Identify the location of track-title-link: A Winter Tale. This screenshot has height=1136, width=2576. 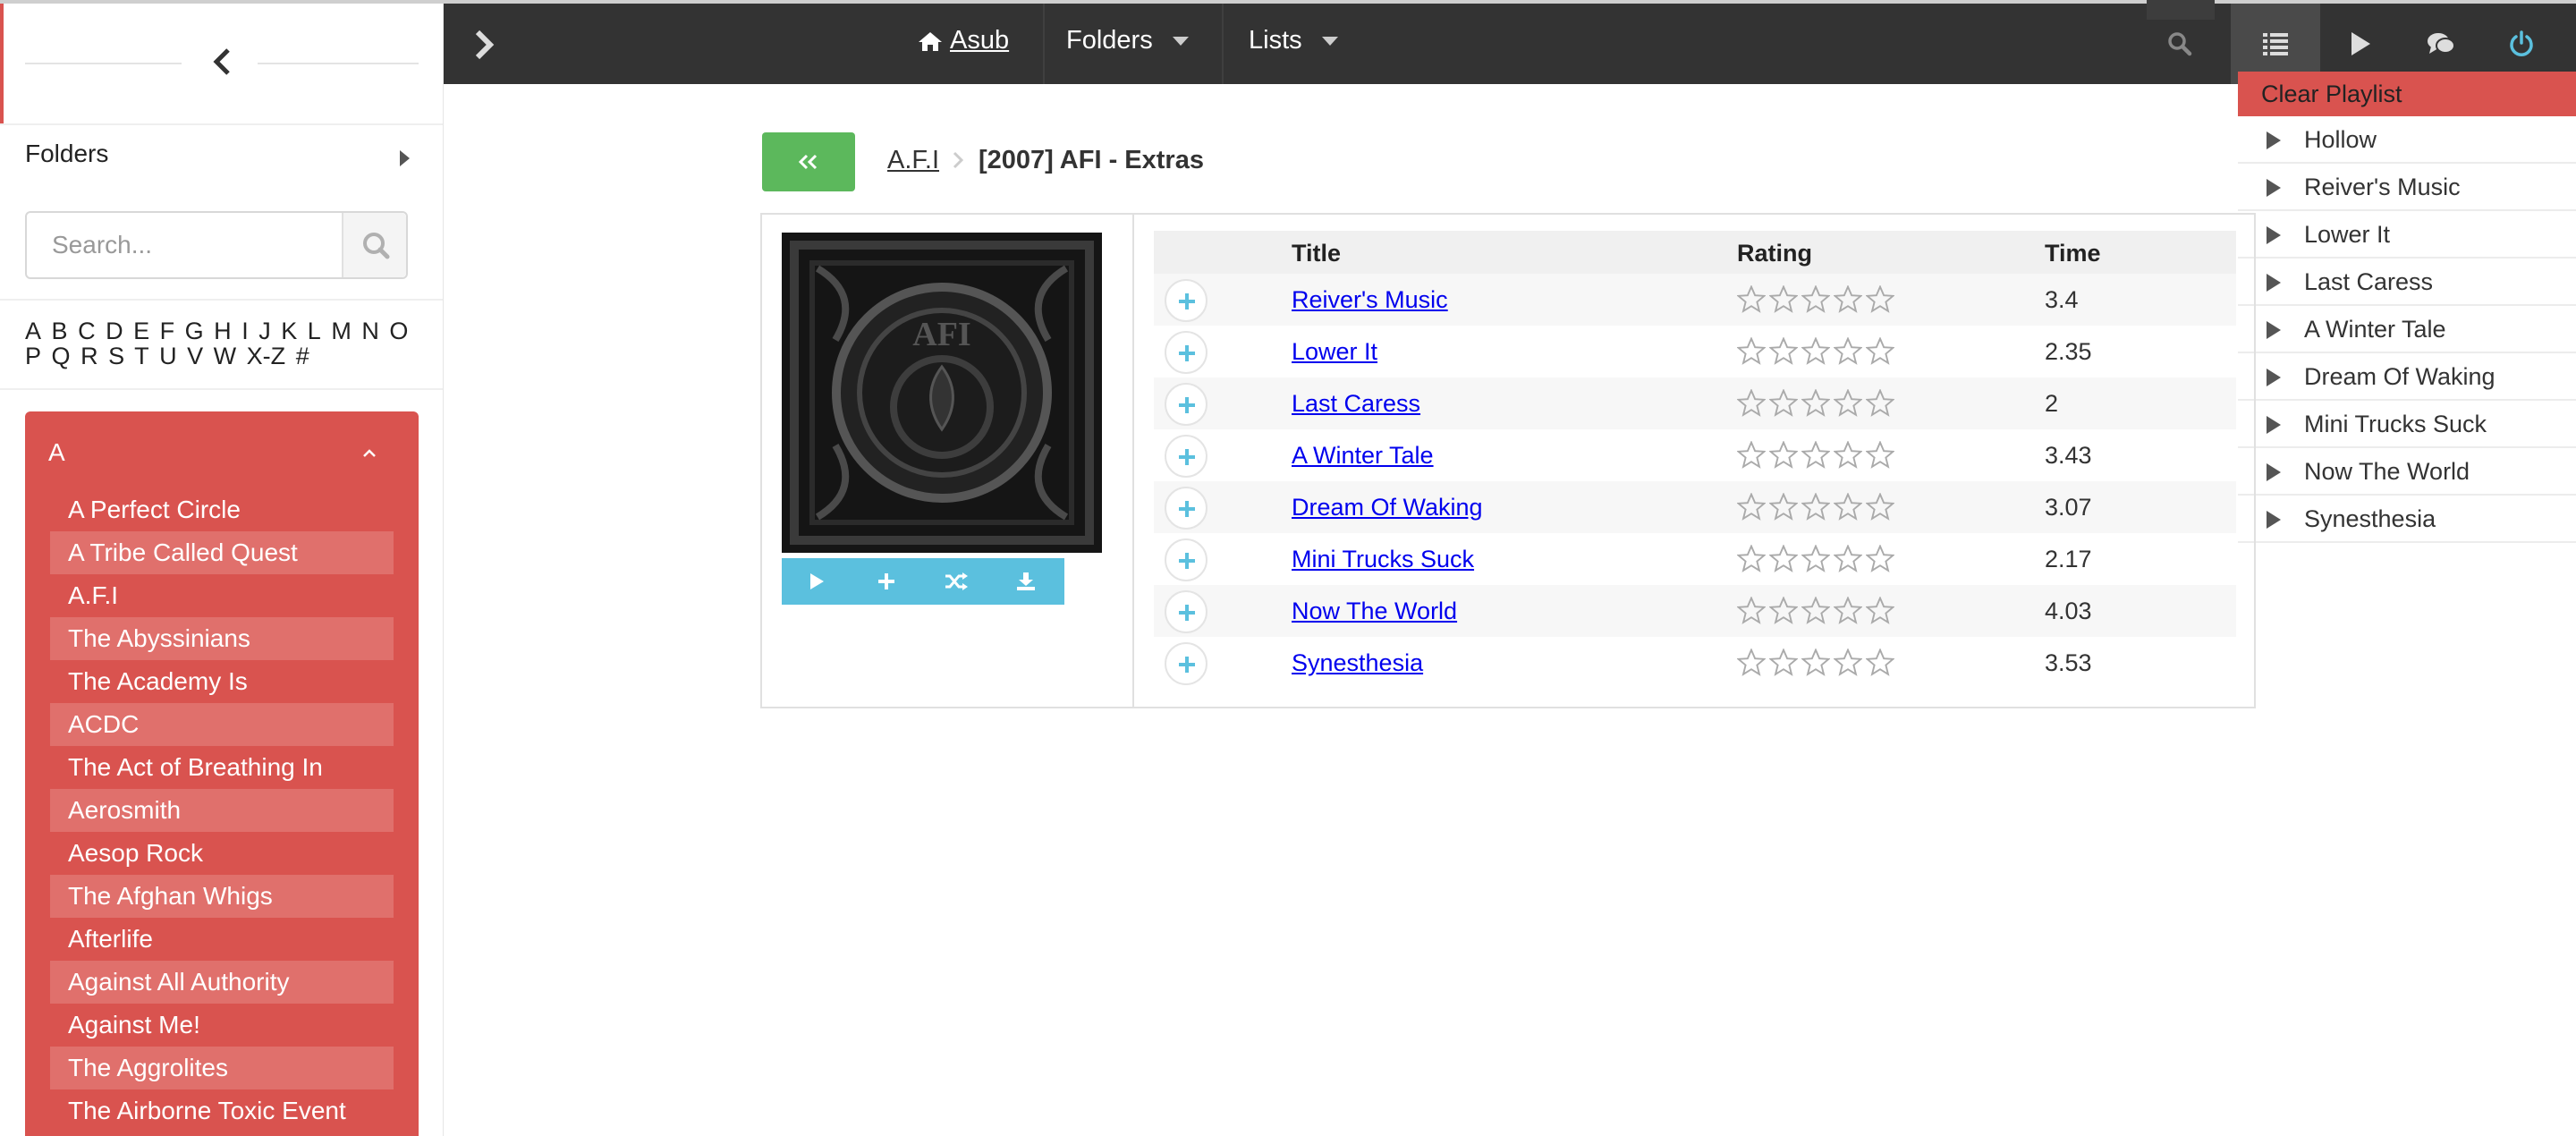
(1363, 456).